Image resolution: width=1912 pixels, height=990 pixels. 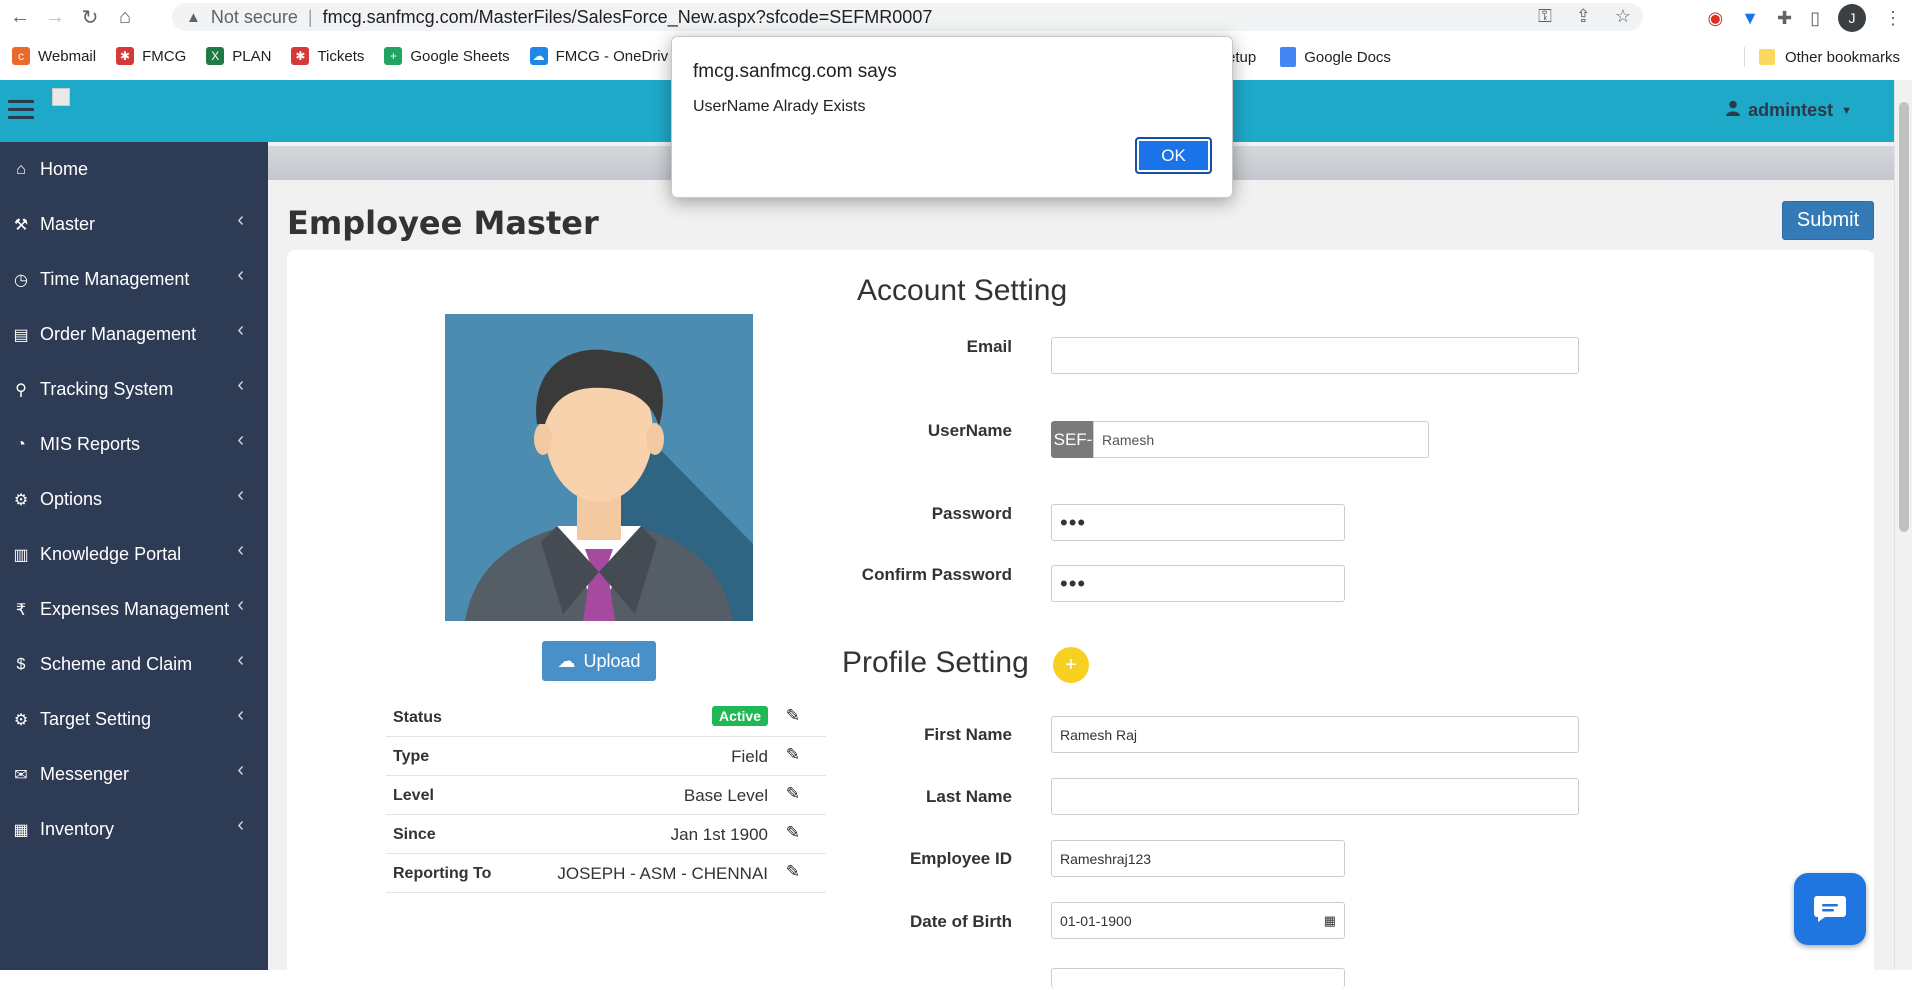 I want to click on sidebar-item-label: Tracking System, so click(x=107, y=389).